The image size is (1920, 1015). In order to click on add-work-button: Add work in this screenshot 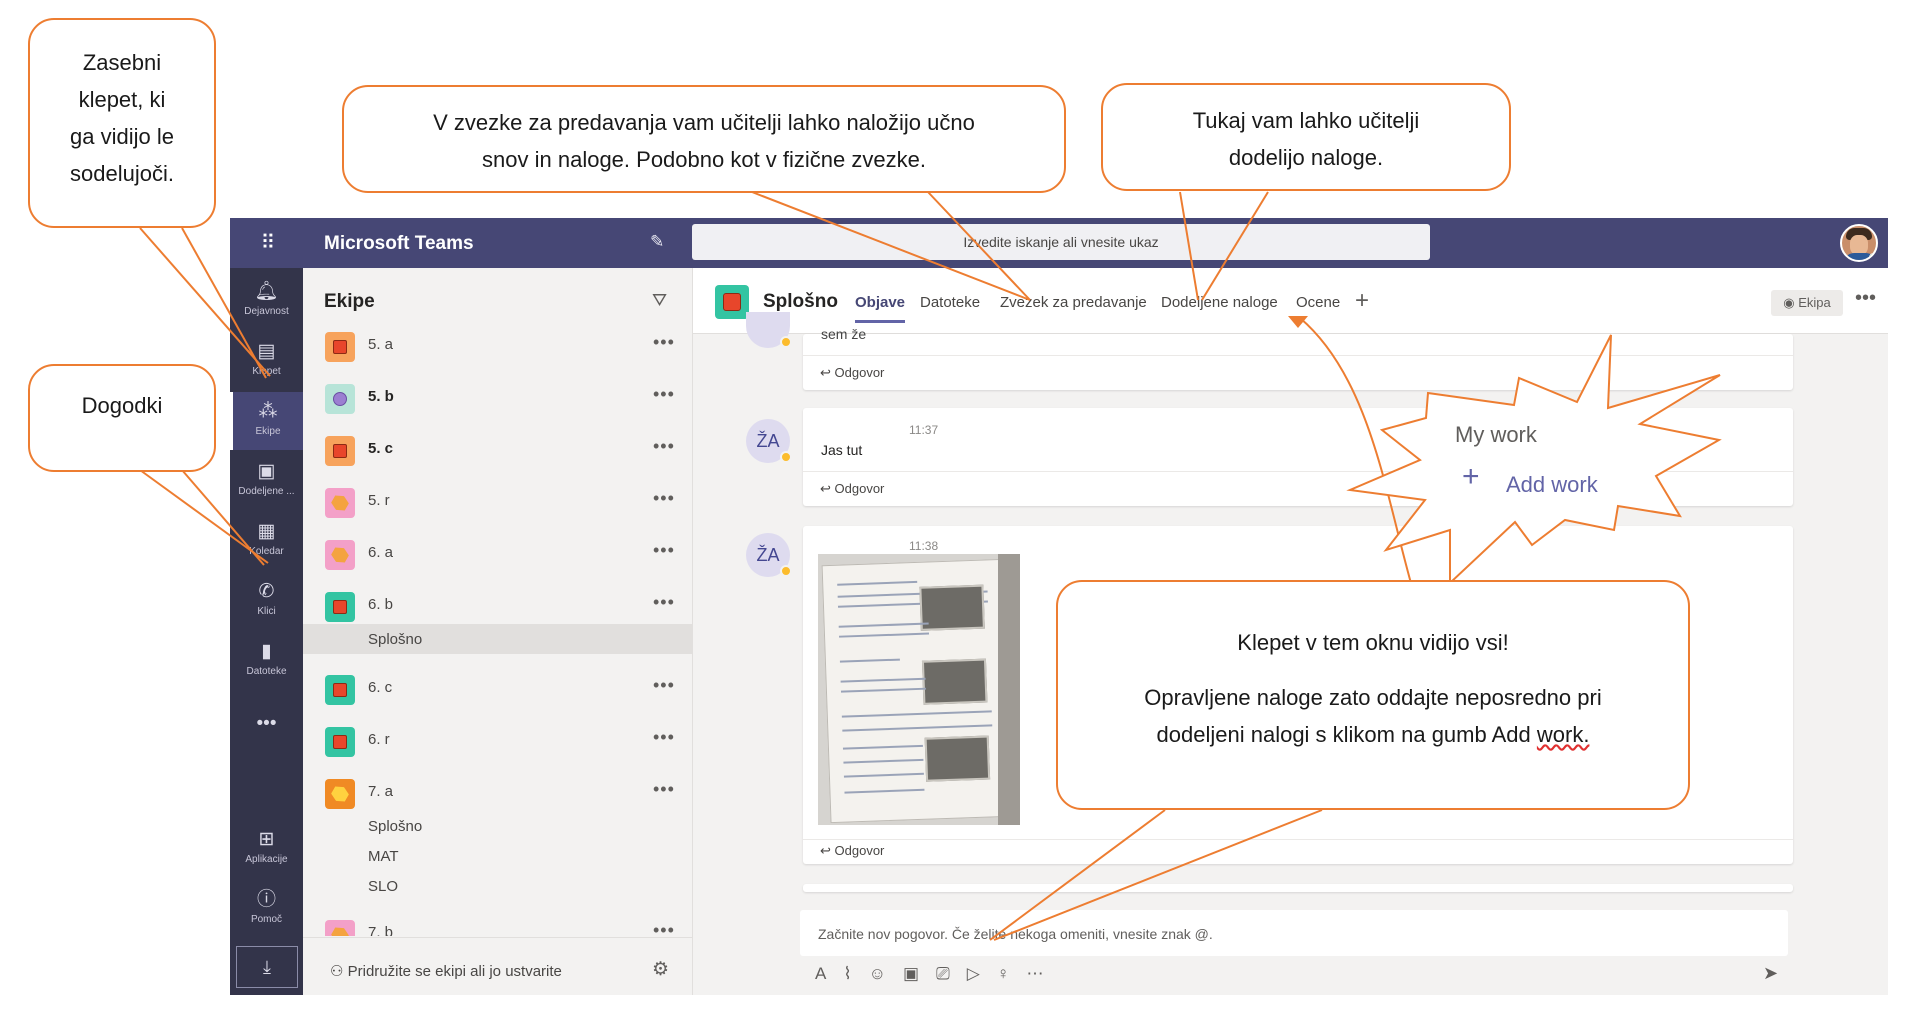, I will do `click(1552, 485)`.